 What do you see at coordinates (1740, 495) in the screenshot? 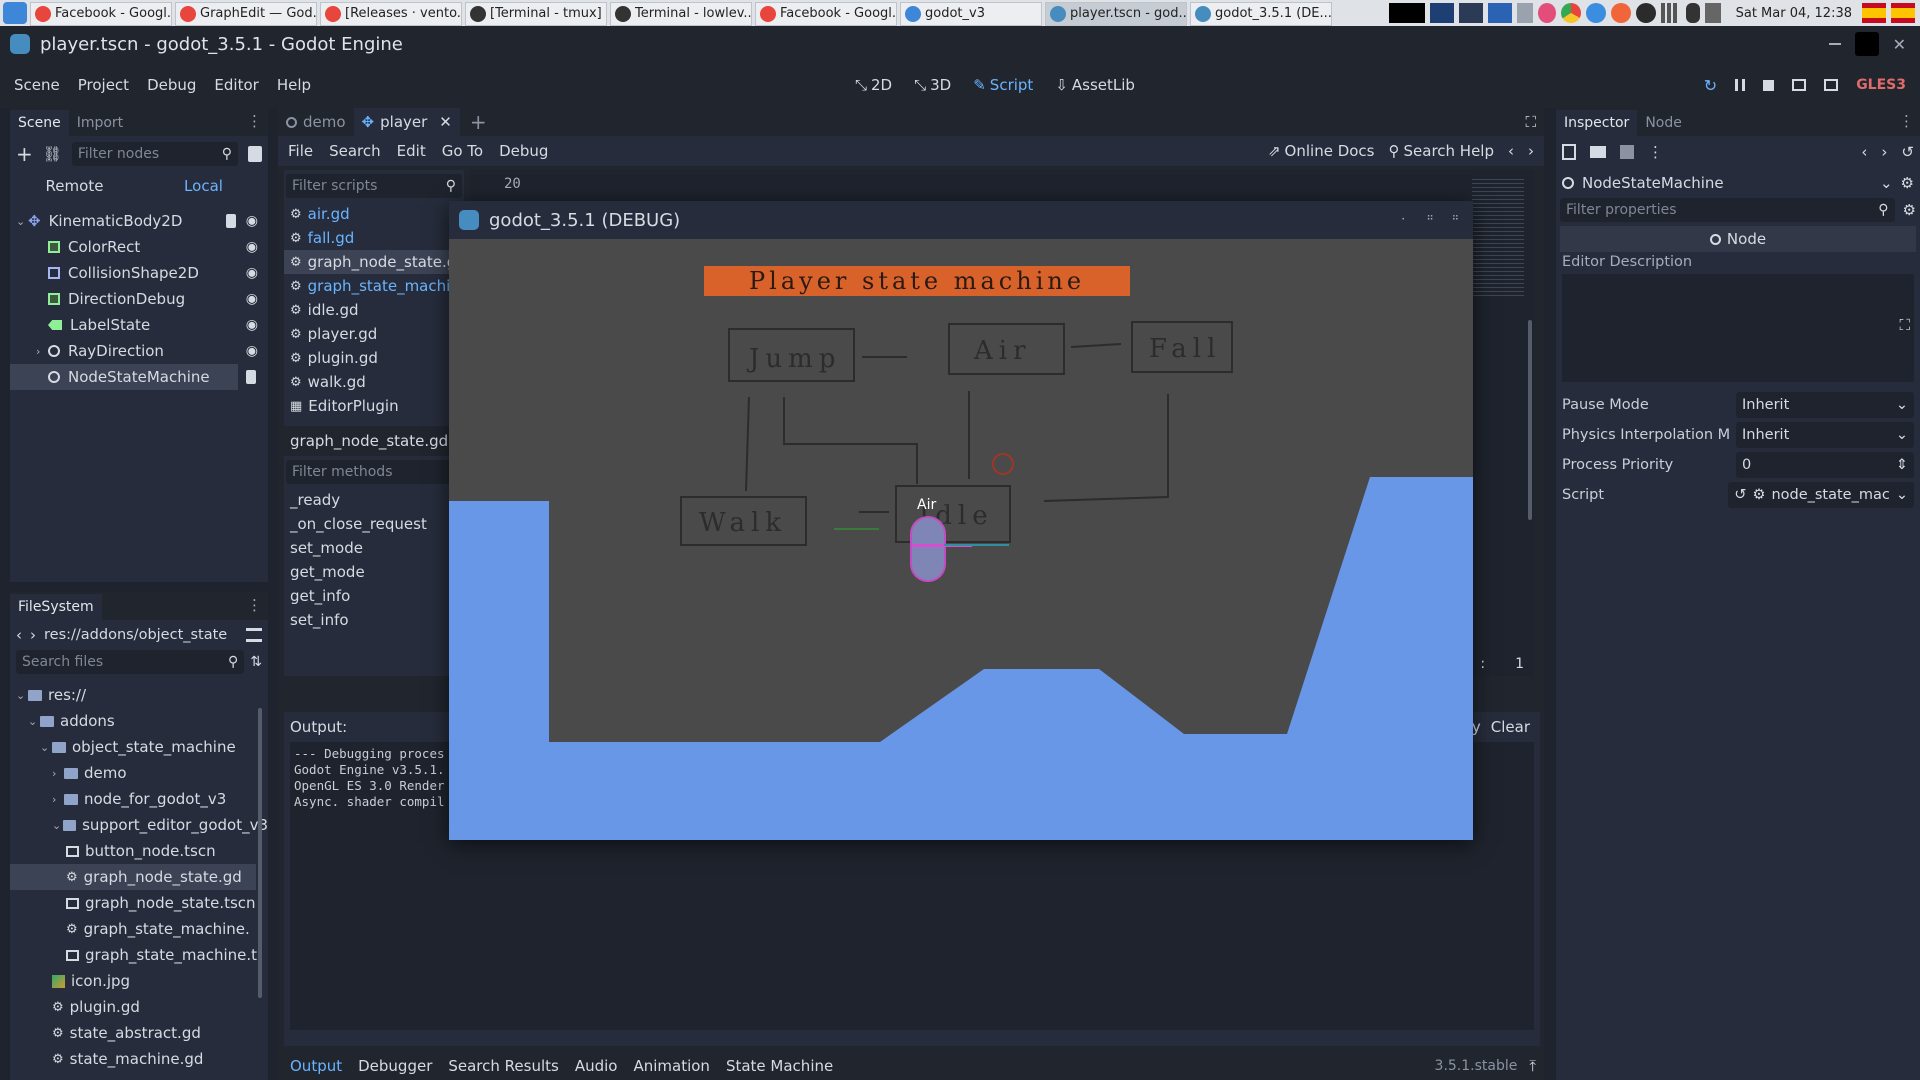
I see `revert-icon: ↺` at bounding box center [1740, 495].